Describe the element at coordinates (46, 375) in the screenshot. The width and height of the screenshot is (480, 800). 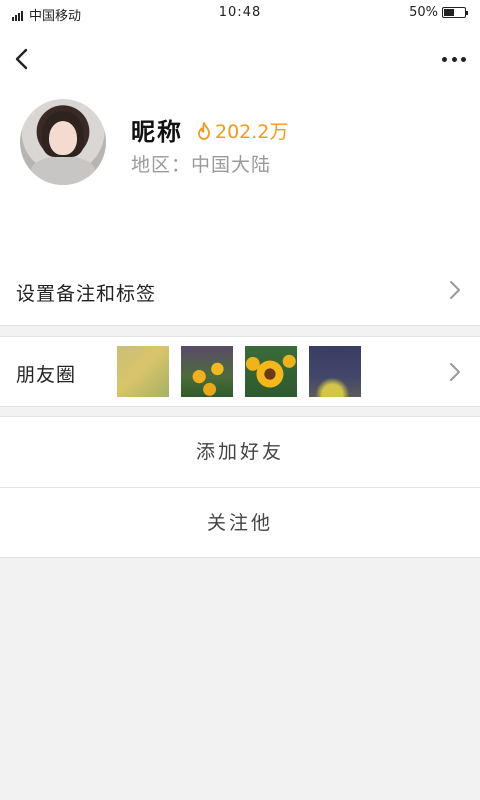
I see `moments-label: 朋友圈` at that location.